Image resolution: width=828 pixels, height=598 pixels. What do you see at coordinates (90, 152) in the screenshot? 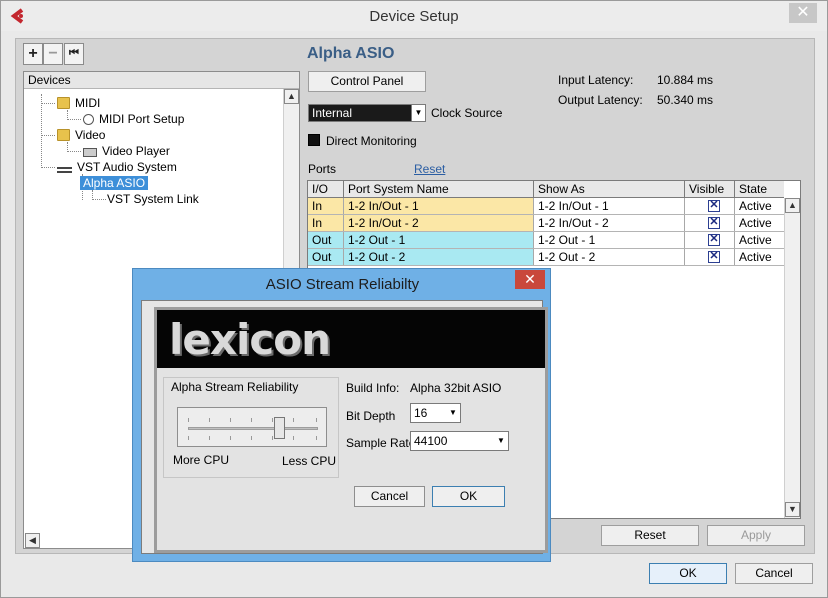
I see `video-player-icon` at bounding box center [90, 152].